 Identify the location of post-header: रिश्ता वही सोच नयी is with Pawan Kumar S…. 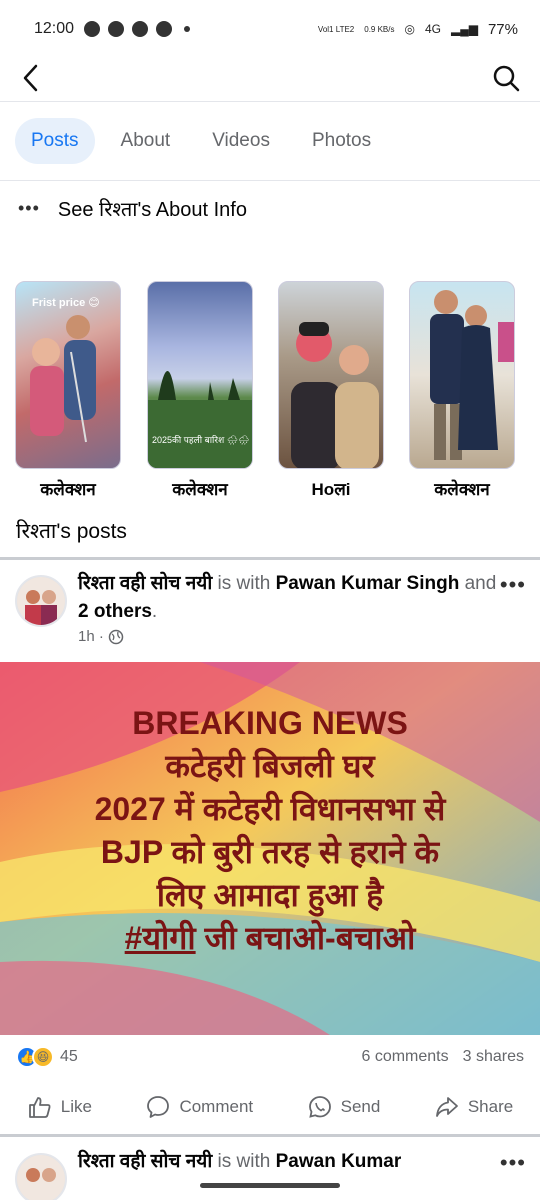
(270, 605).